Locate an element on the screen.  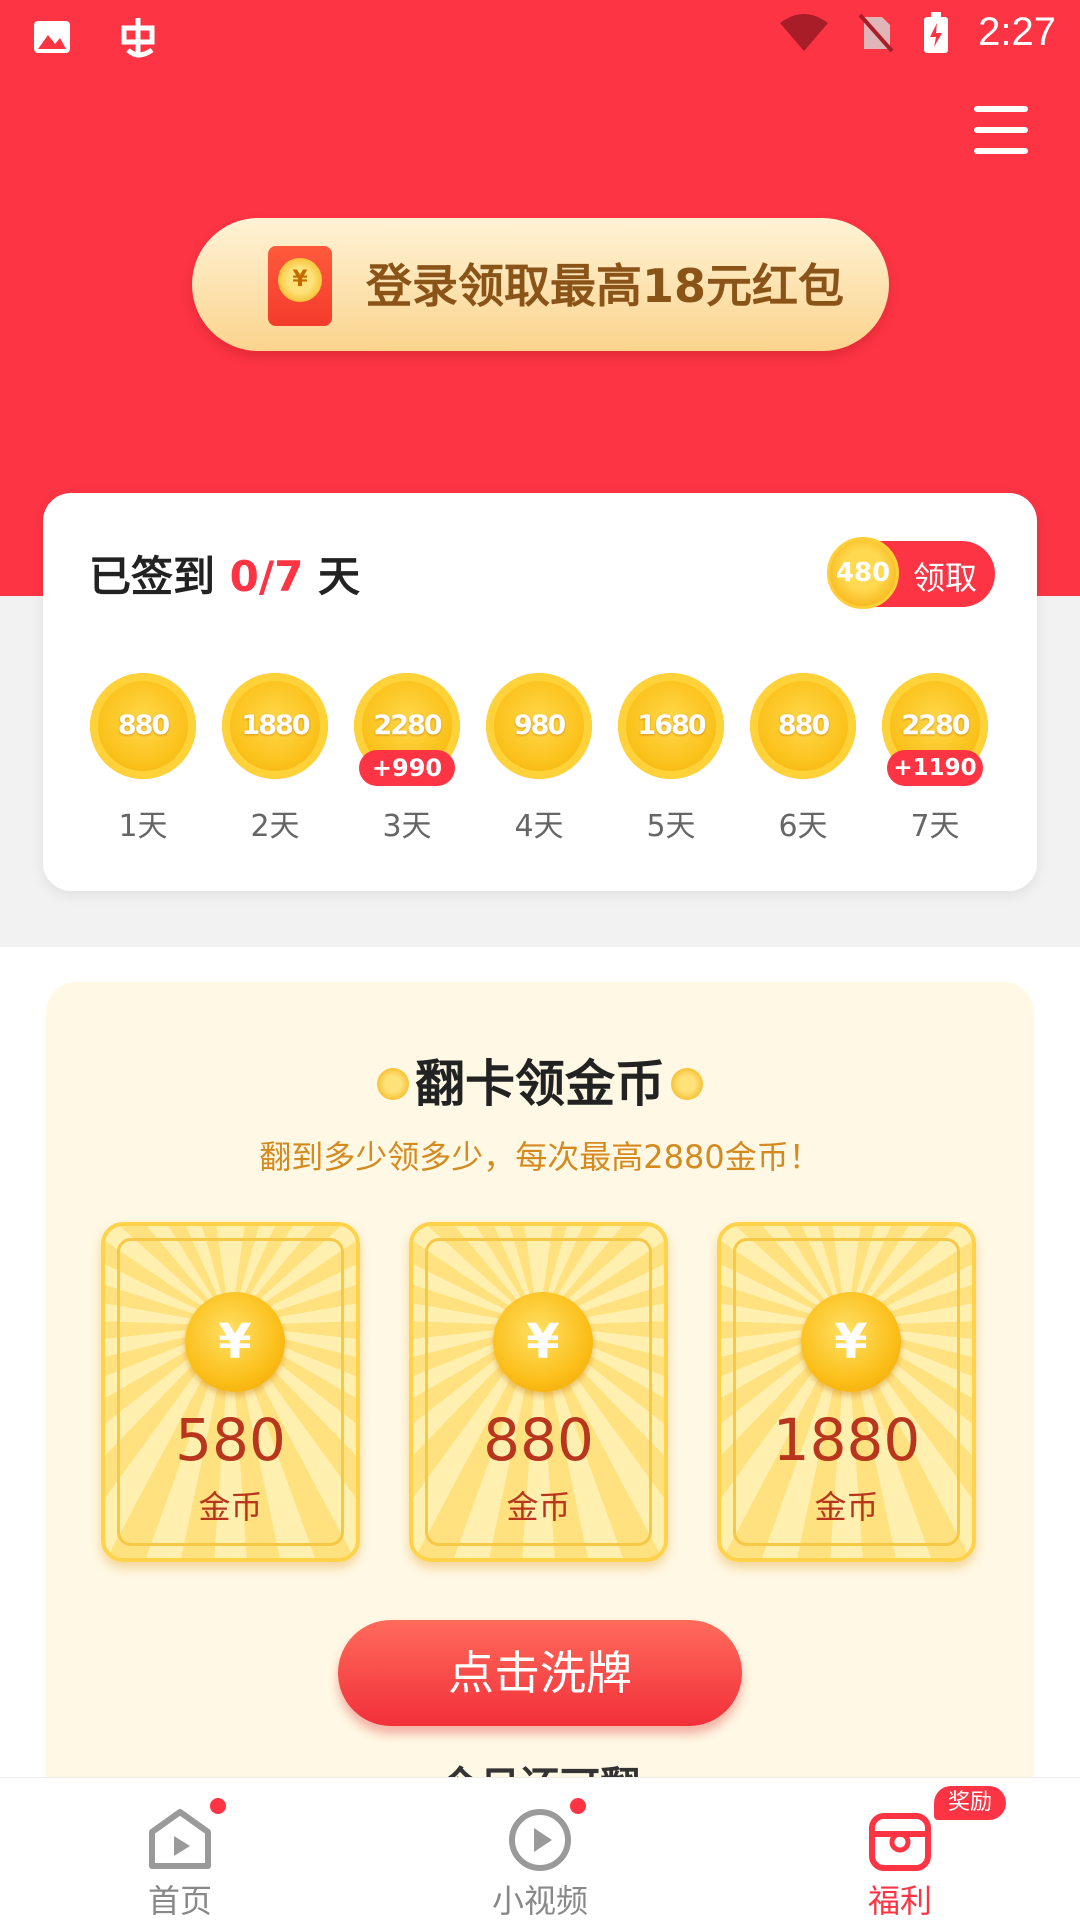
prize-card: ¥ 580 金币 is located at coordinates (230, 1392).